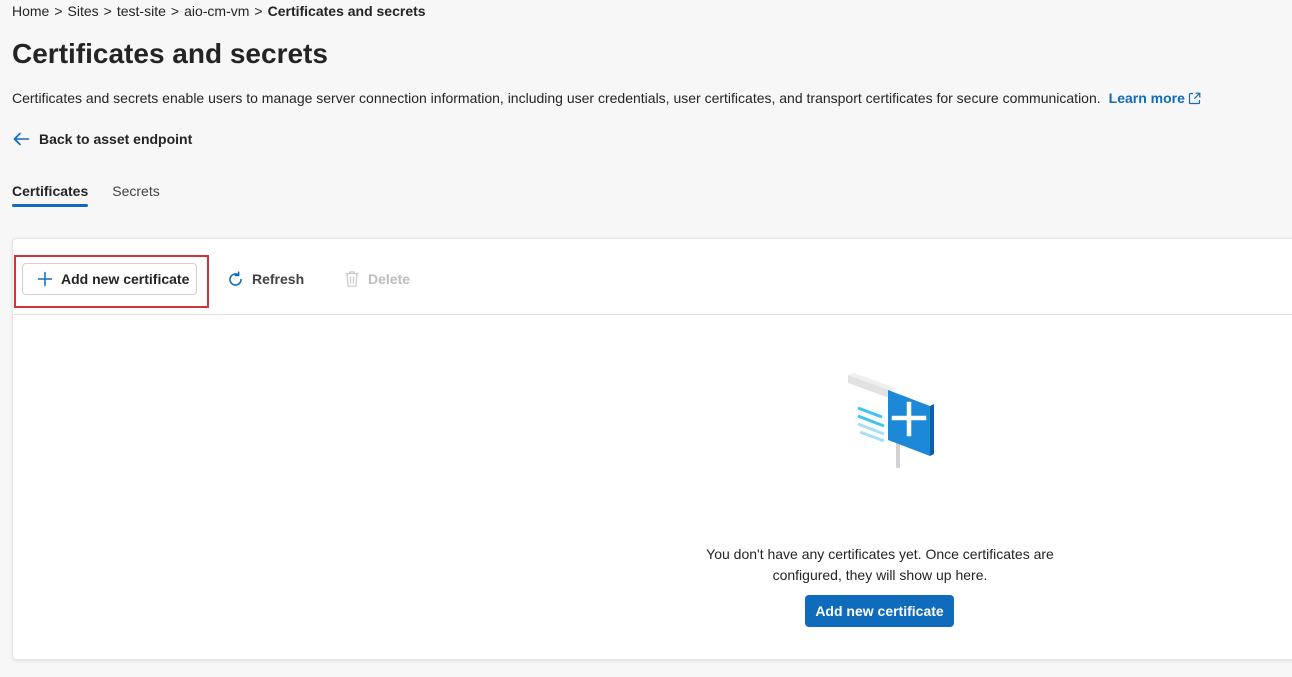  Describe the element at coordinates (116, 139) in the screenshot. I see `back-link-label: Back to asset endpoint` at that location.